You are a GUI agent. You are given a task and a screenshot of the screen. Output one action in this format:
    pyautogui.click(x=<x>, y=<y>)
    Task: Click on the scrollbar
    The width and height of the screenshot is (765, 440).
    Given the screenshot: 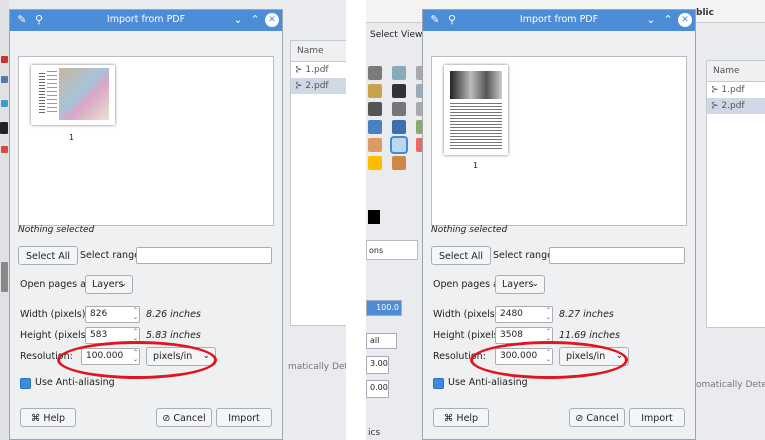 What is the action you would take?
    pyautogui.click(x=4, y=277)
    